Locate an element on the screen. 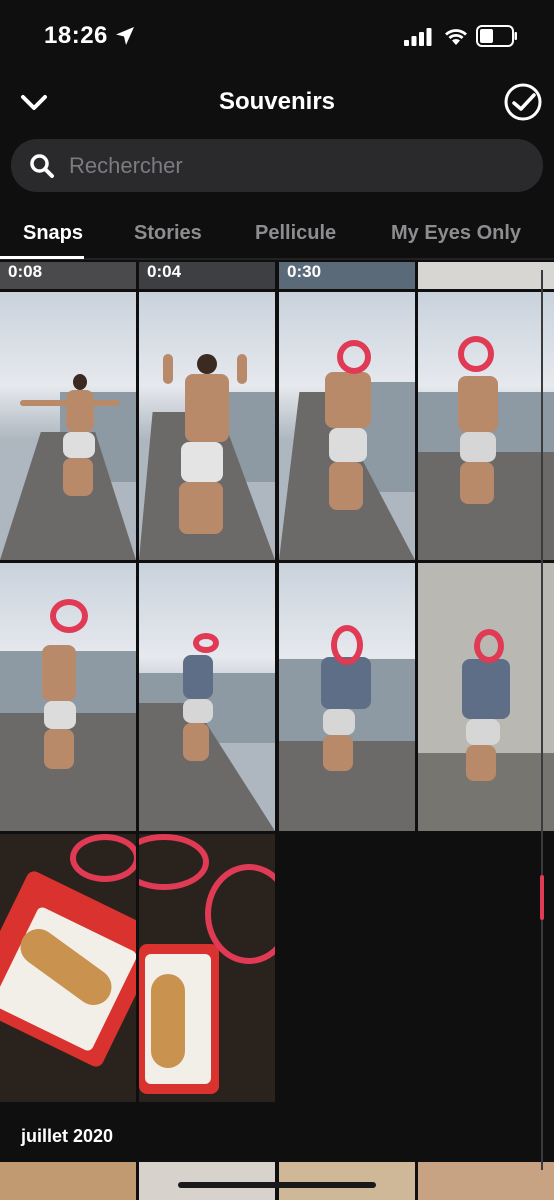  home-indicator is located at coordinates (277, 1185).